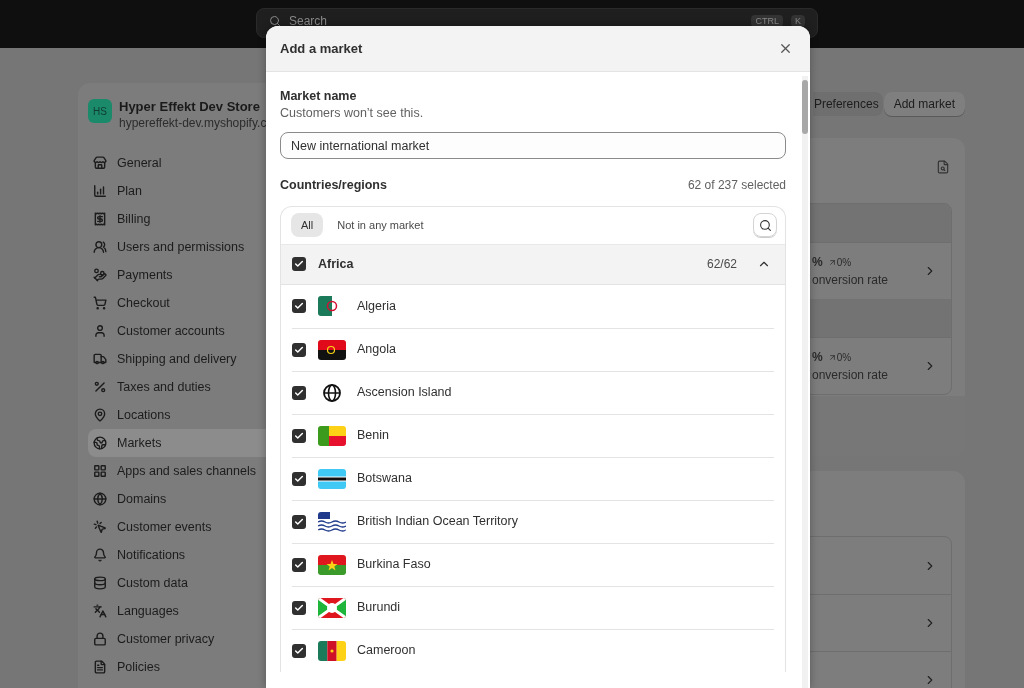 This screenshot has height=688, width=1024. Describe the element at coordinates (190, 611) in the screenshot. I see `sidebar-item: Languages` at that location.